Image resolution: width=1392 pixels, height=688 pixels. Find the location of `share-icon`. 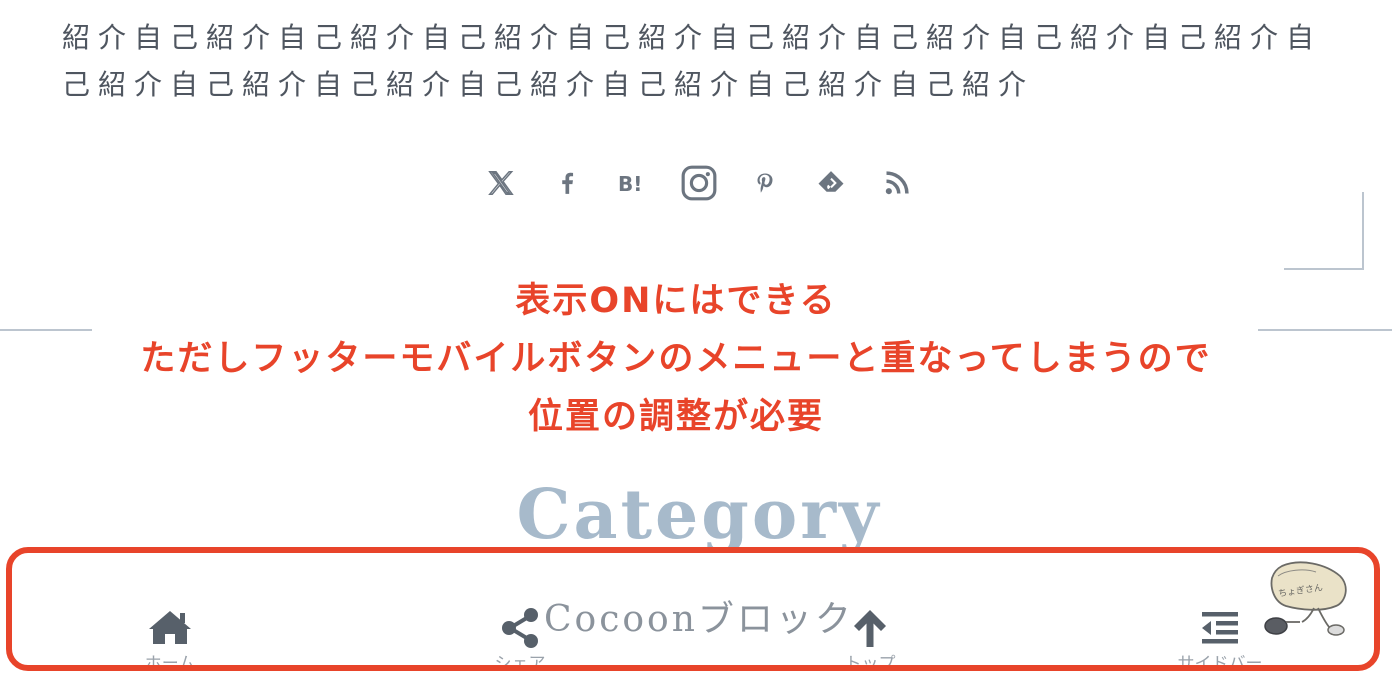

share-icon is located at coordinates (520, 628).